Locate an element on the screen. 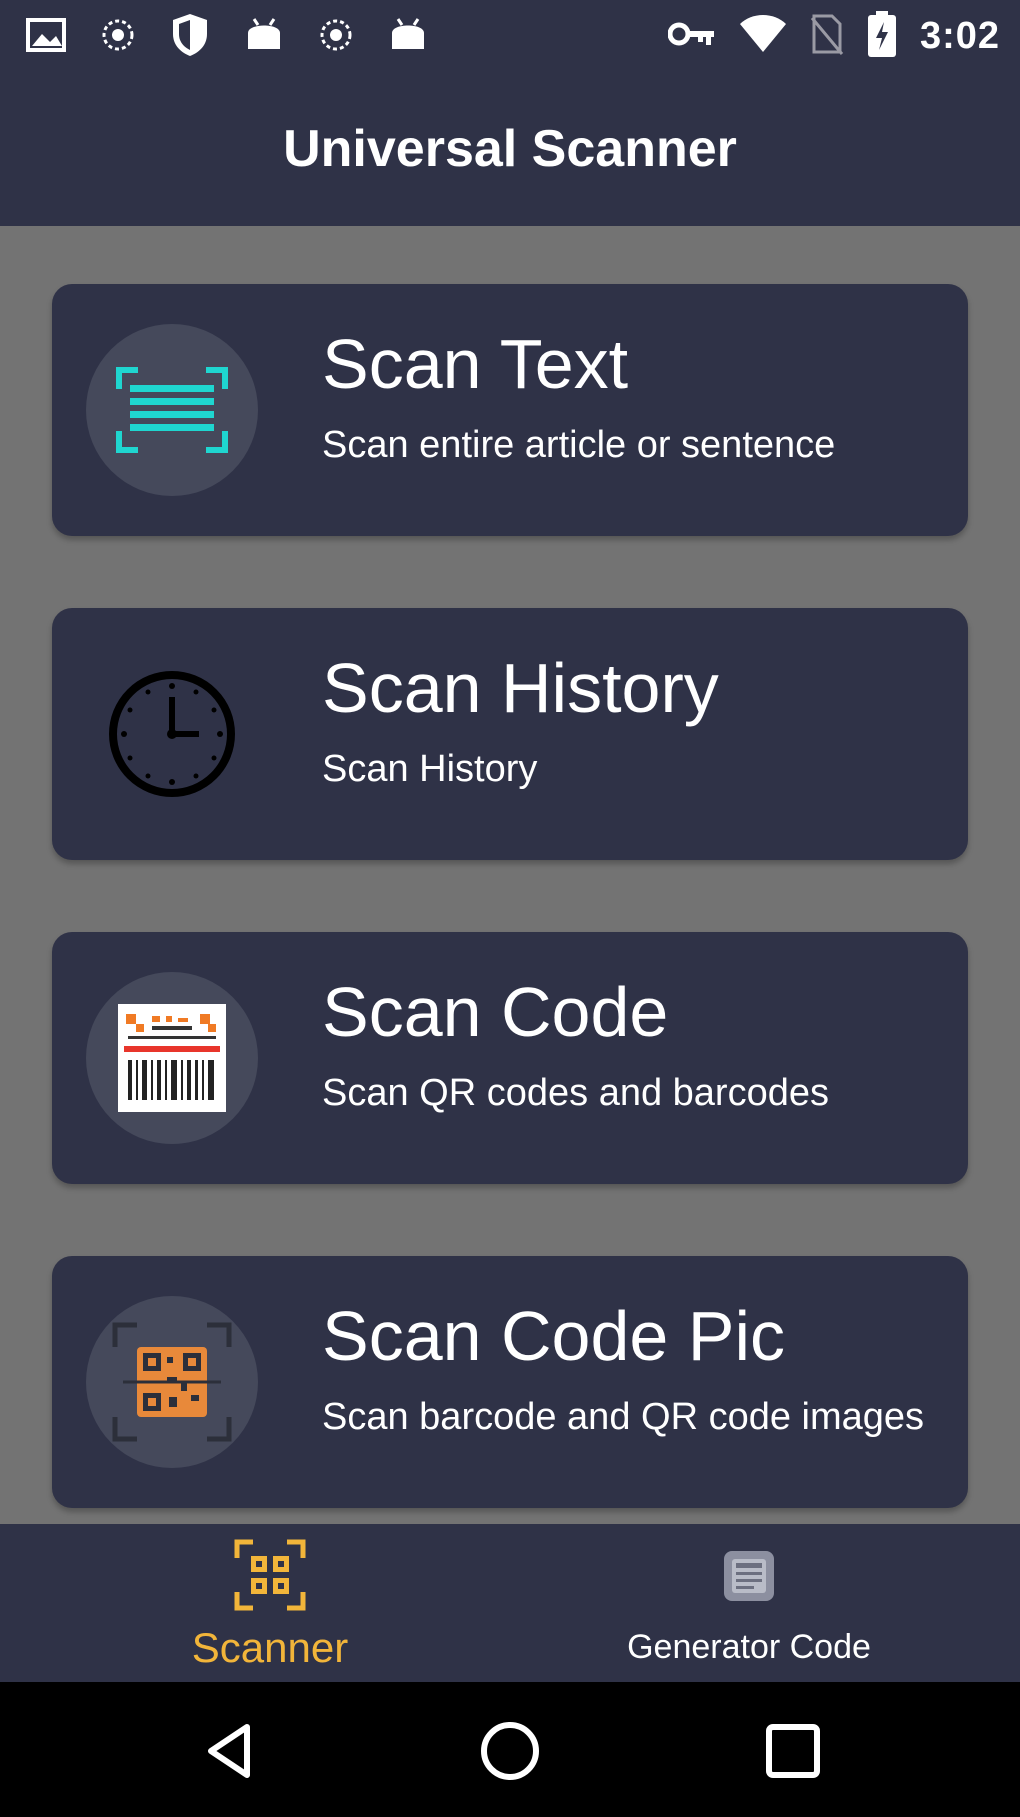 The height and width of the screenshot is (1817, 1020). card-title: Scan History is located at coordinates (520, 688).